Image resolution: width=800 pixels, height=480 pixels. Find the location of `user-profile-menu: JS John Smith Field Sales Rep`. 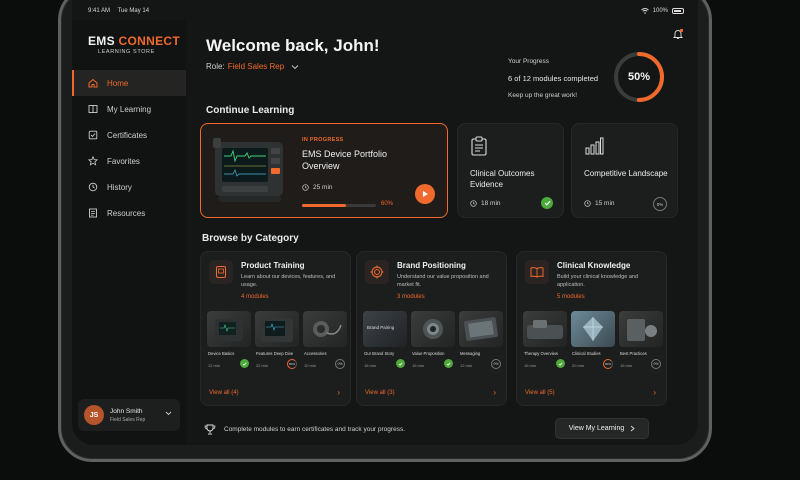

user-profile-menu: JS John Smith Field Sales Rep is located at coordinates (129, 415).